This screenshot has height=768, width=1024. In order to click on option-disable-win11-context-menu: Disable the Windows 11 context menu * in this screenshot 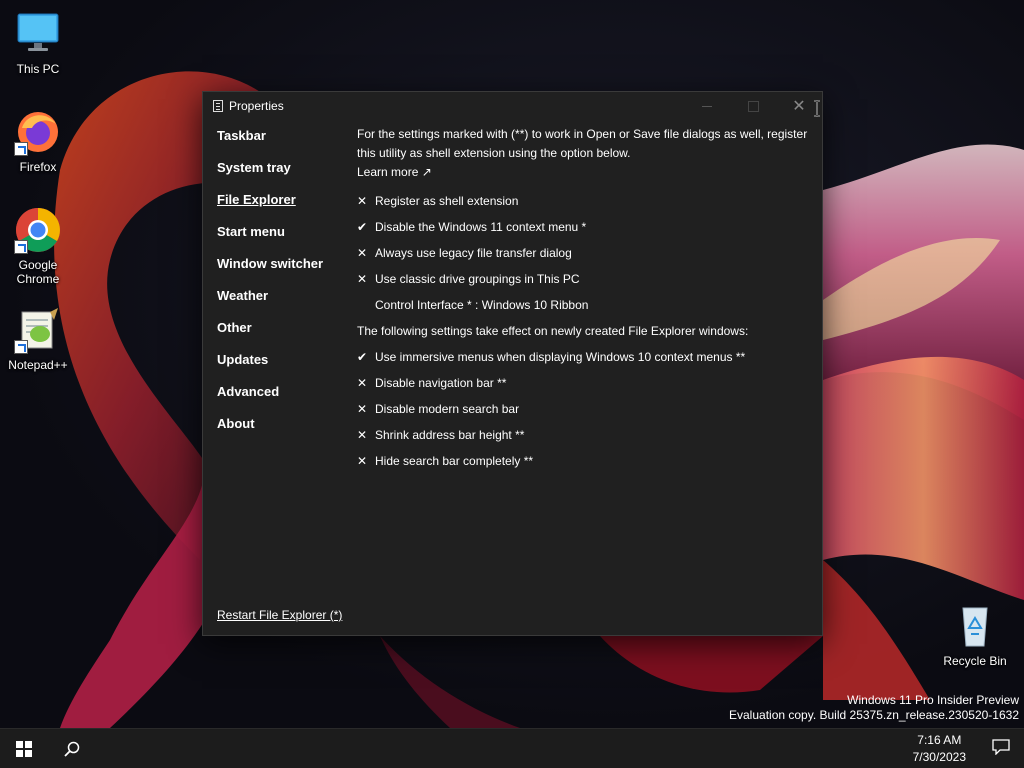, I will do `click(584, 227)`.